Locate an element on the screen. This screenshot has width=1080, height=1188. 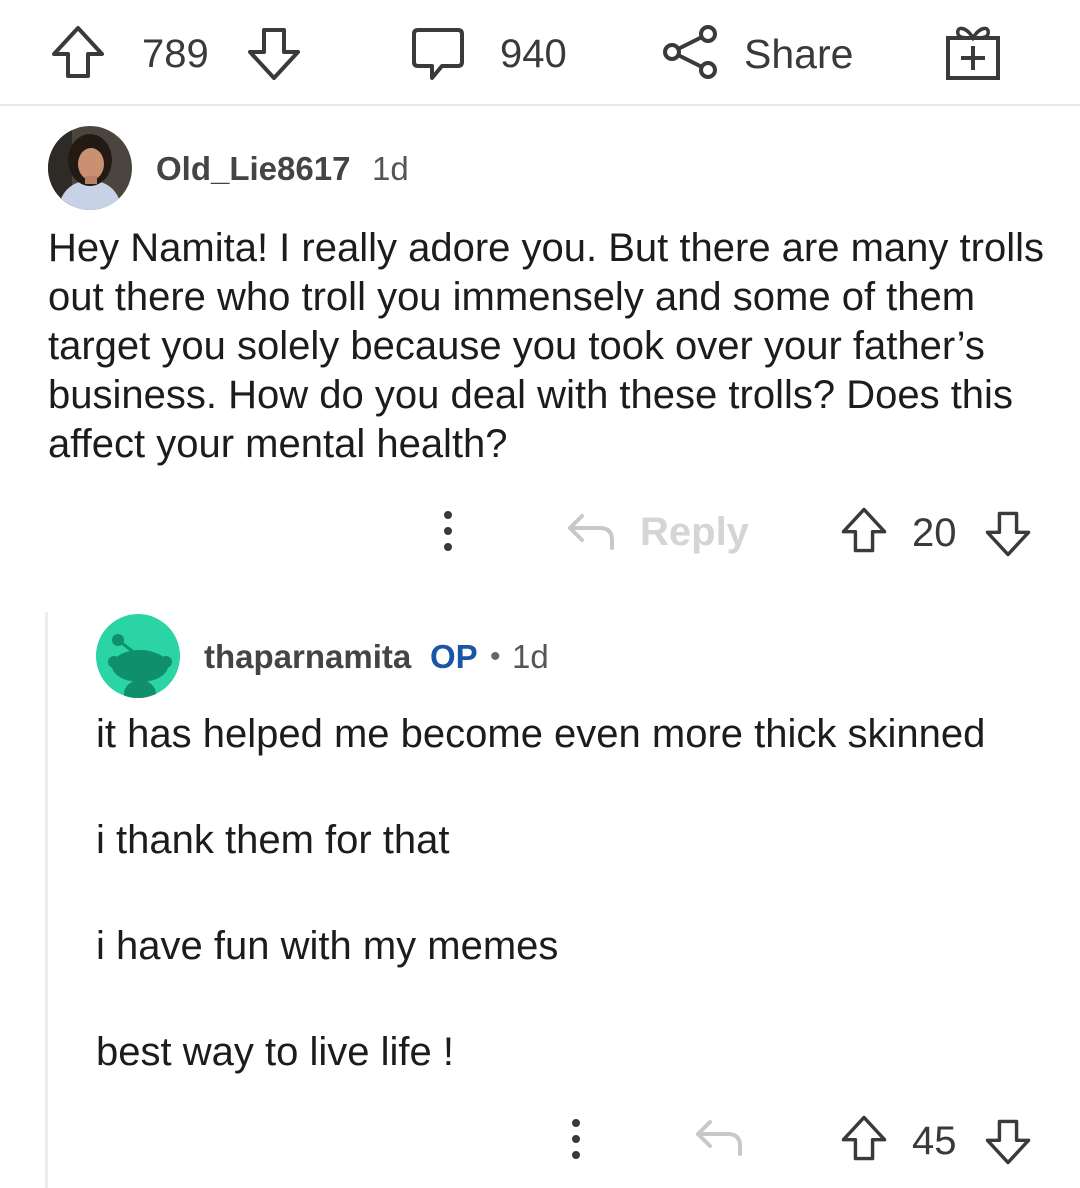
post-comment-count: 940 is located at coordinates (533, 54).